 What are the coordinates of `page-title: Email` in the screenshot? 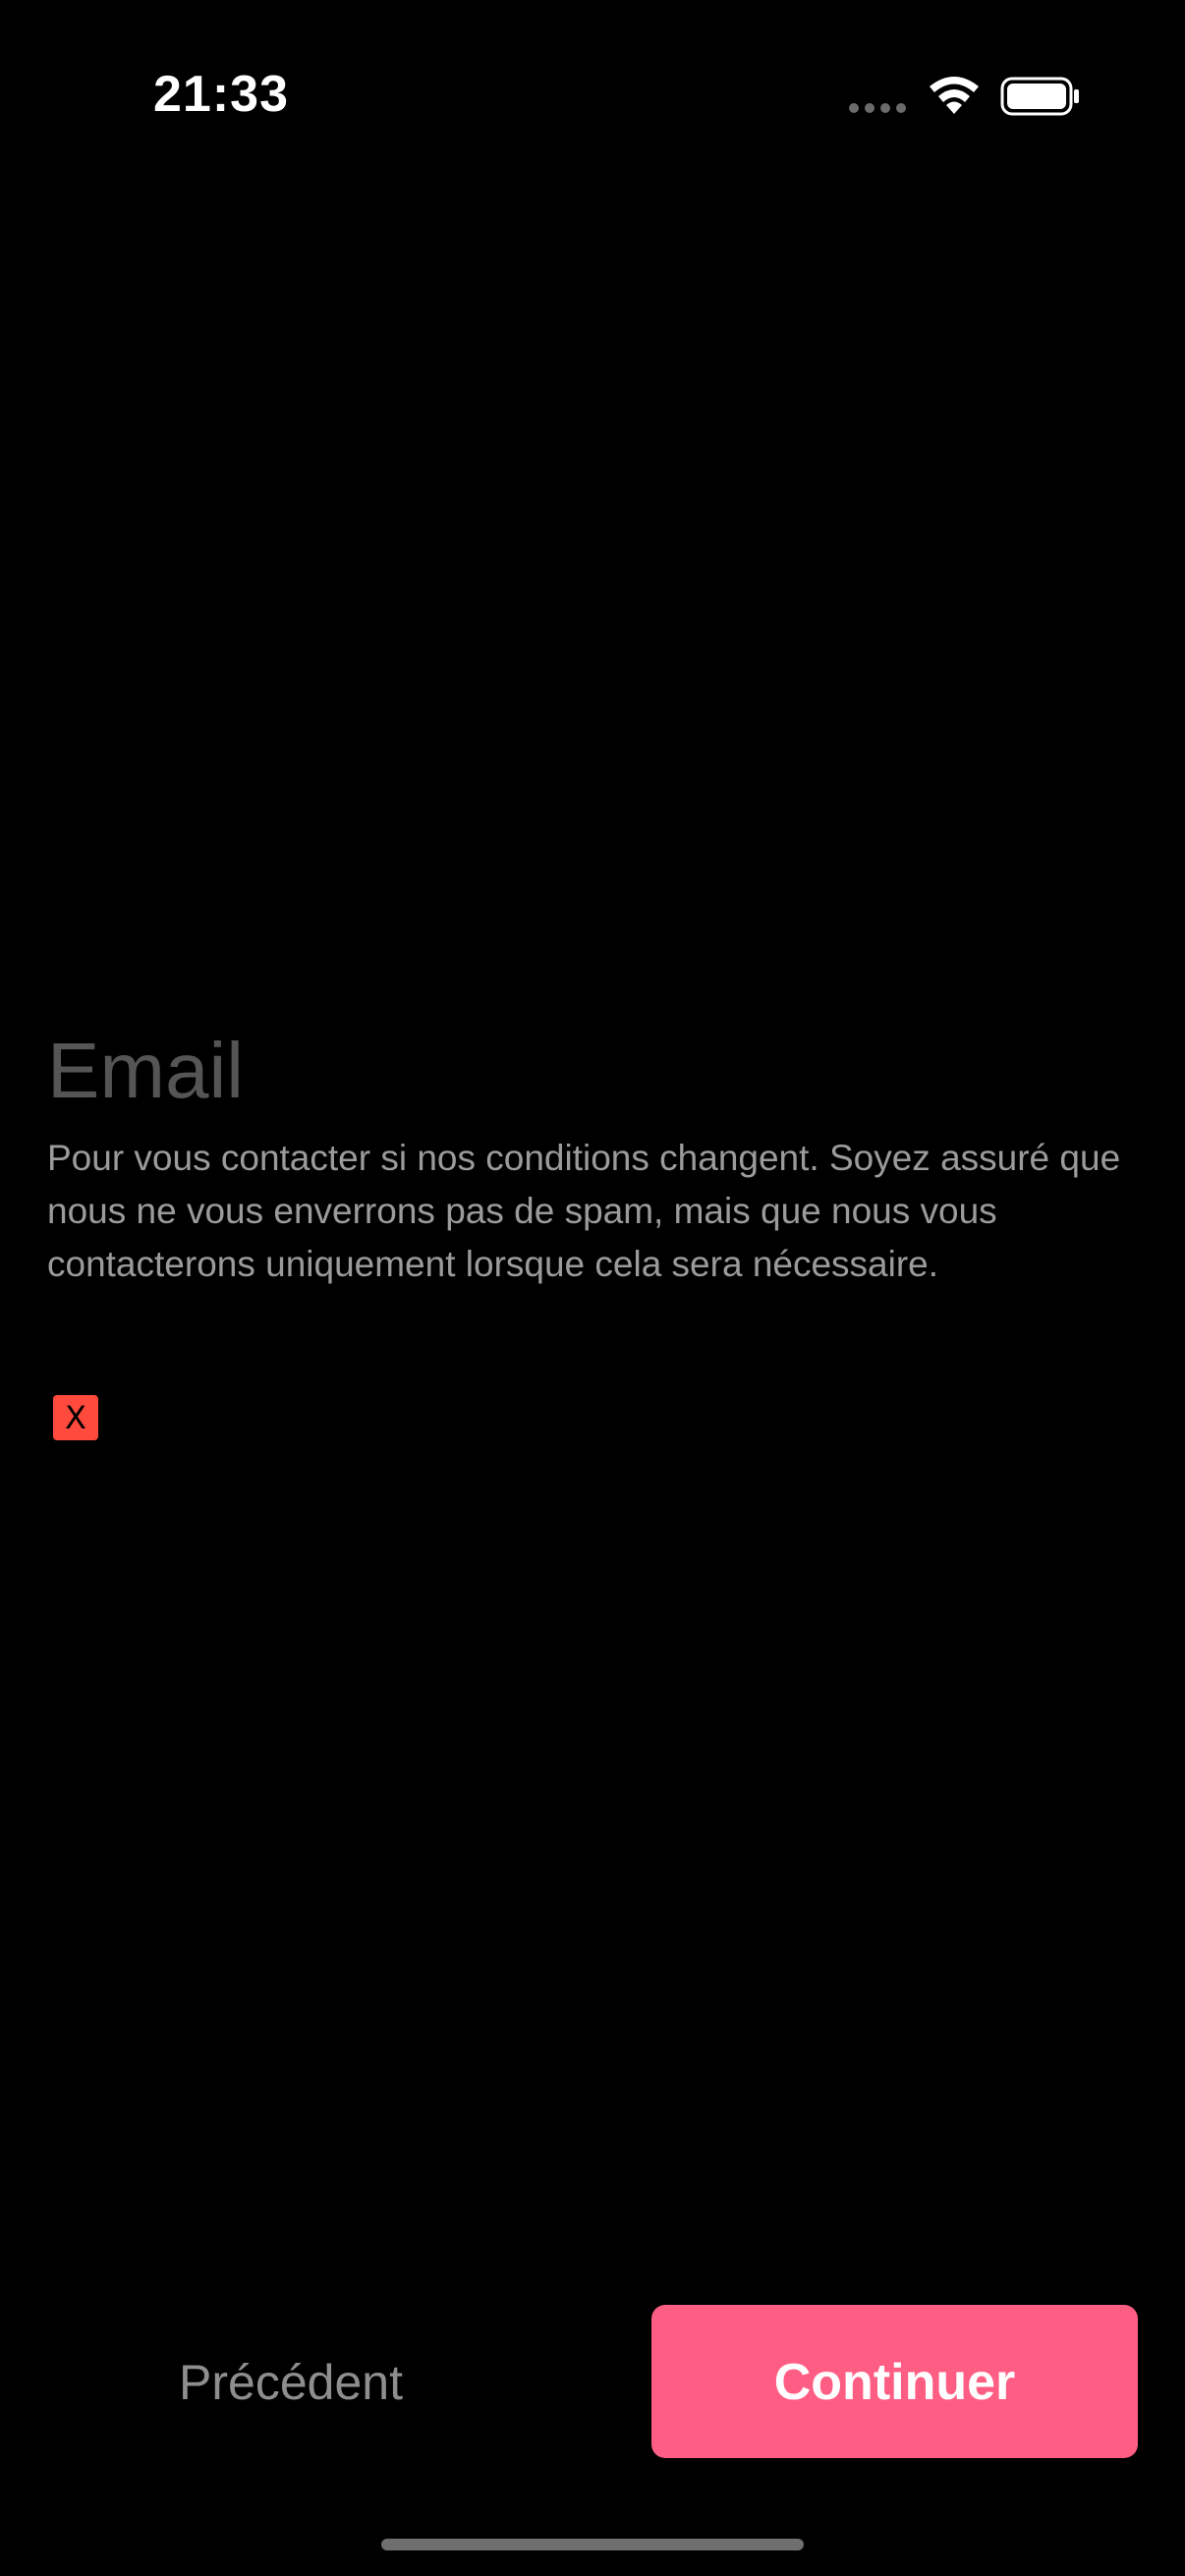 It's located at (146, 1070).